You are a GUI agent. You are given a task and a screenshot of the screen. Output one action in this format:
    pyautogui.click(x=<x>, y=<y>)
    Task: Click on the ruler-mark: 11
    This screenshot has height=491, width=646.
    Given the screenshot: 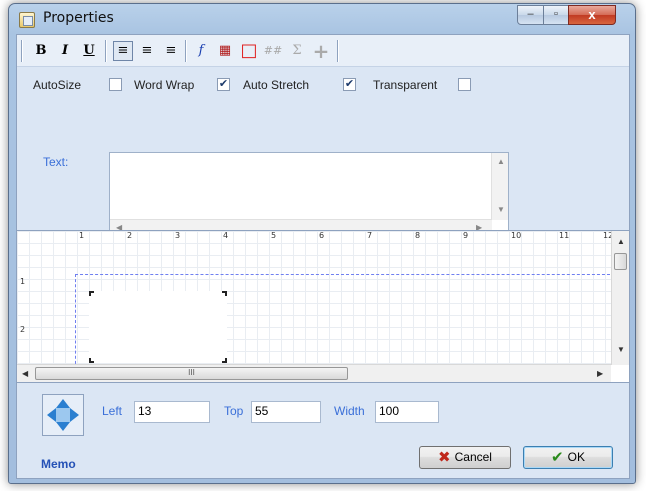 What is the action you would take?
    pyautogui.click(x=564, y=235)
    